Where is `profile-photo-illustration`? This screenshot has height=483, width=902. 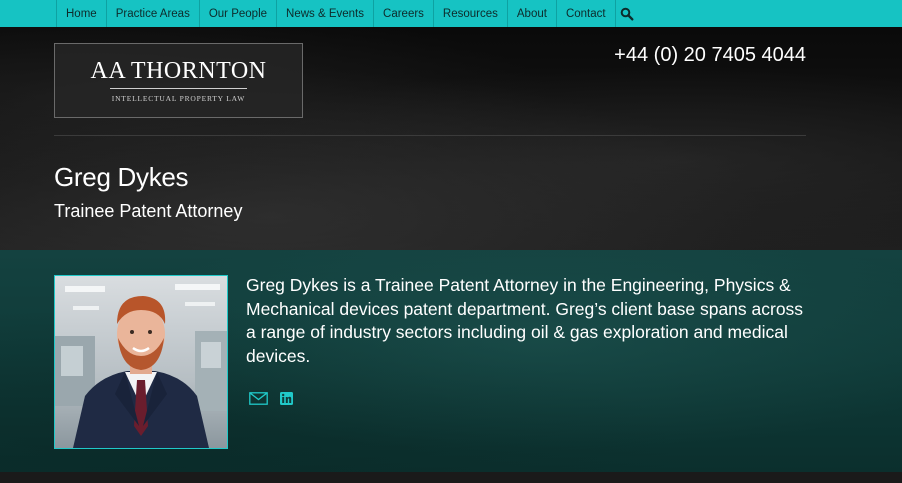 profile-photo-illustration is located at coordinates (141, 362).